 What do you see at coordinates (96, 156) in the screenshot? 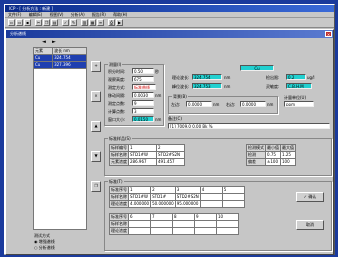
I see `move-down-button: ▼` at bounding box center [96, 156].